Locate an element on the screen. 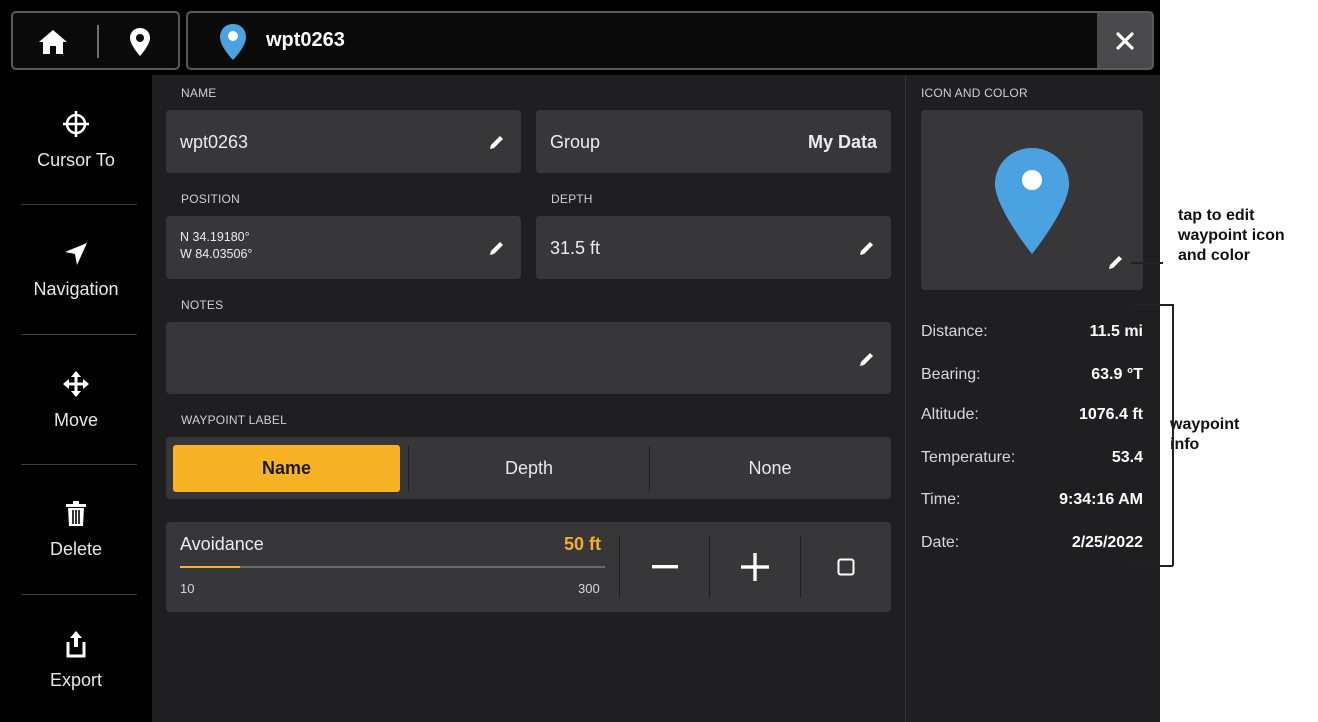 The image size is (1318, 722). minus-icon is located at coordinates (664, 567).